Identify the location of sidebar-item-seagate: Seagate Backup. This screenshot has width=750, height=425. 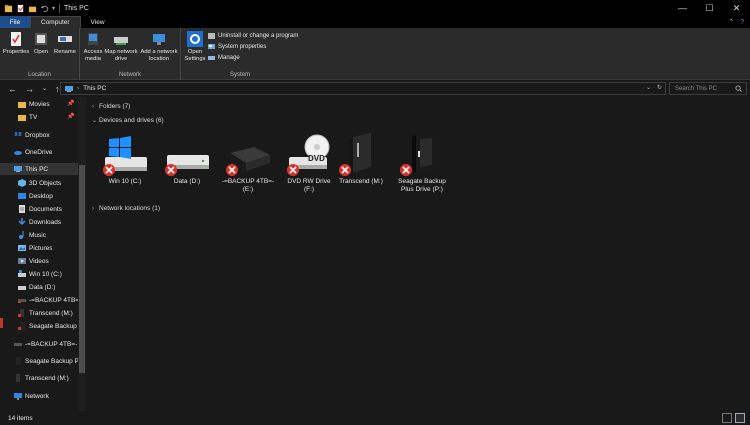
(47, 326).